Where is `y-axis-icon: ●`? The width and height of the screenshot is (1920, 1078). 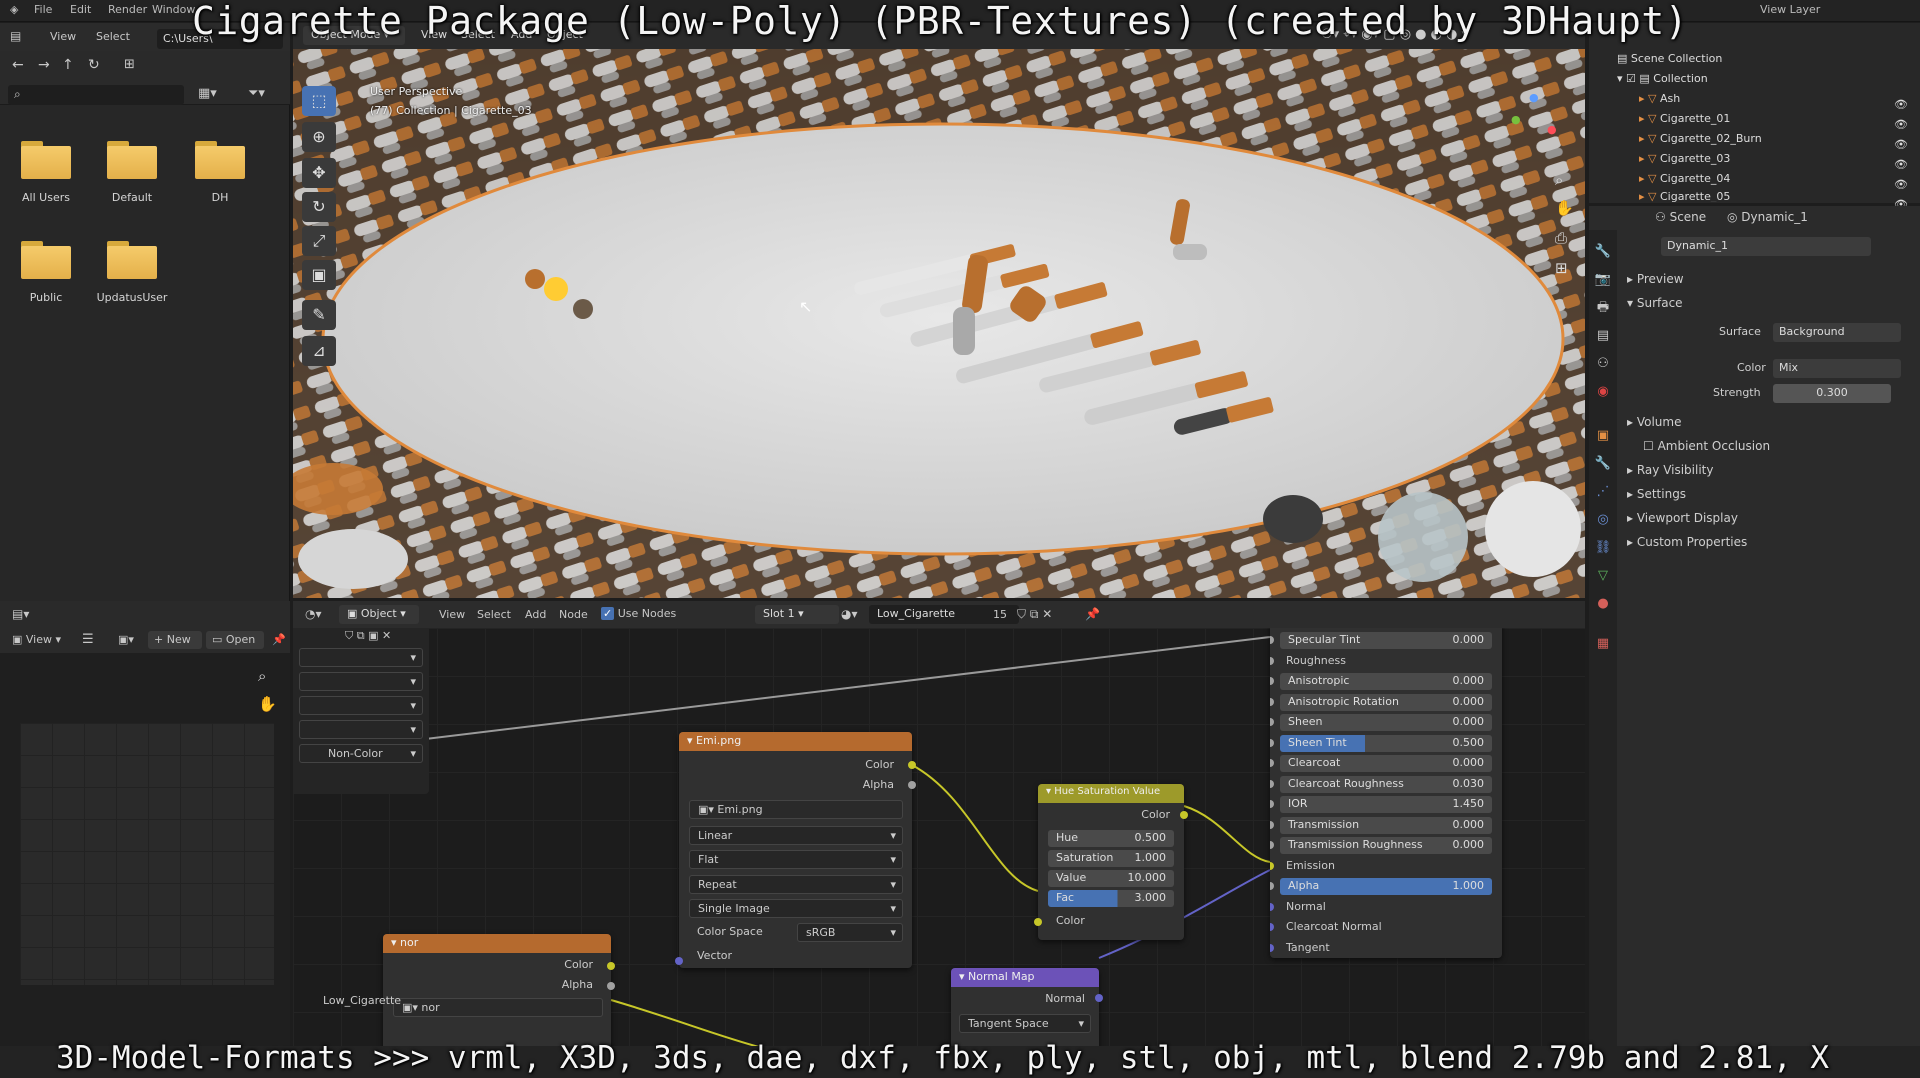
y-axis-icon: ● is located at coordinates (1516, 119).